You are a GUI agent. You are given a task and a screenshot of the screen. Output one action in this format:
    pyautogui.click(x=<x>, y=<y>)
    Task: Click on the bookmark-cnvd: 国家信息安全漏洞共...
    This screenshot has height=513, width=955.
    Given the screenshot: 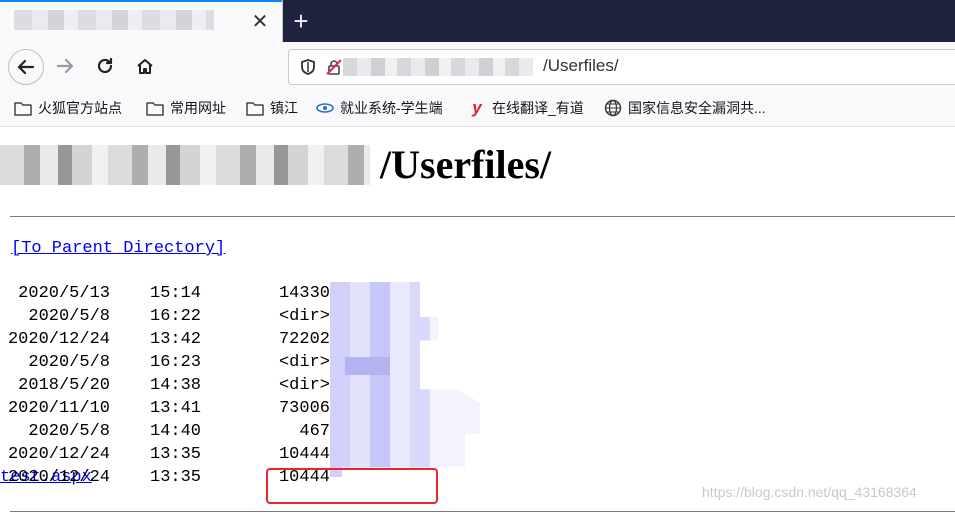 What is the action you would take?
    pyautogui.click(x=685, y=108)
    